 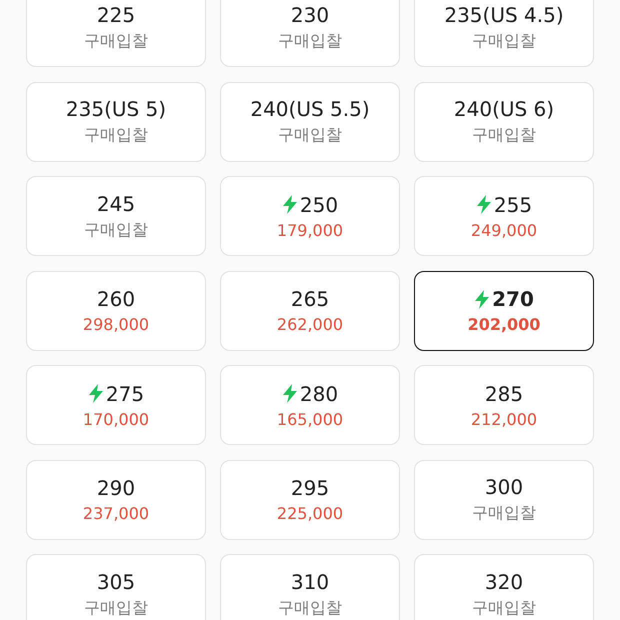 What do you see at coordinates (310, 488) in the screenshot?
I see `size-label: 295` at bounding box center [310, 488].